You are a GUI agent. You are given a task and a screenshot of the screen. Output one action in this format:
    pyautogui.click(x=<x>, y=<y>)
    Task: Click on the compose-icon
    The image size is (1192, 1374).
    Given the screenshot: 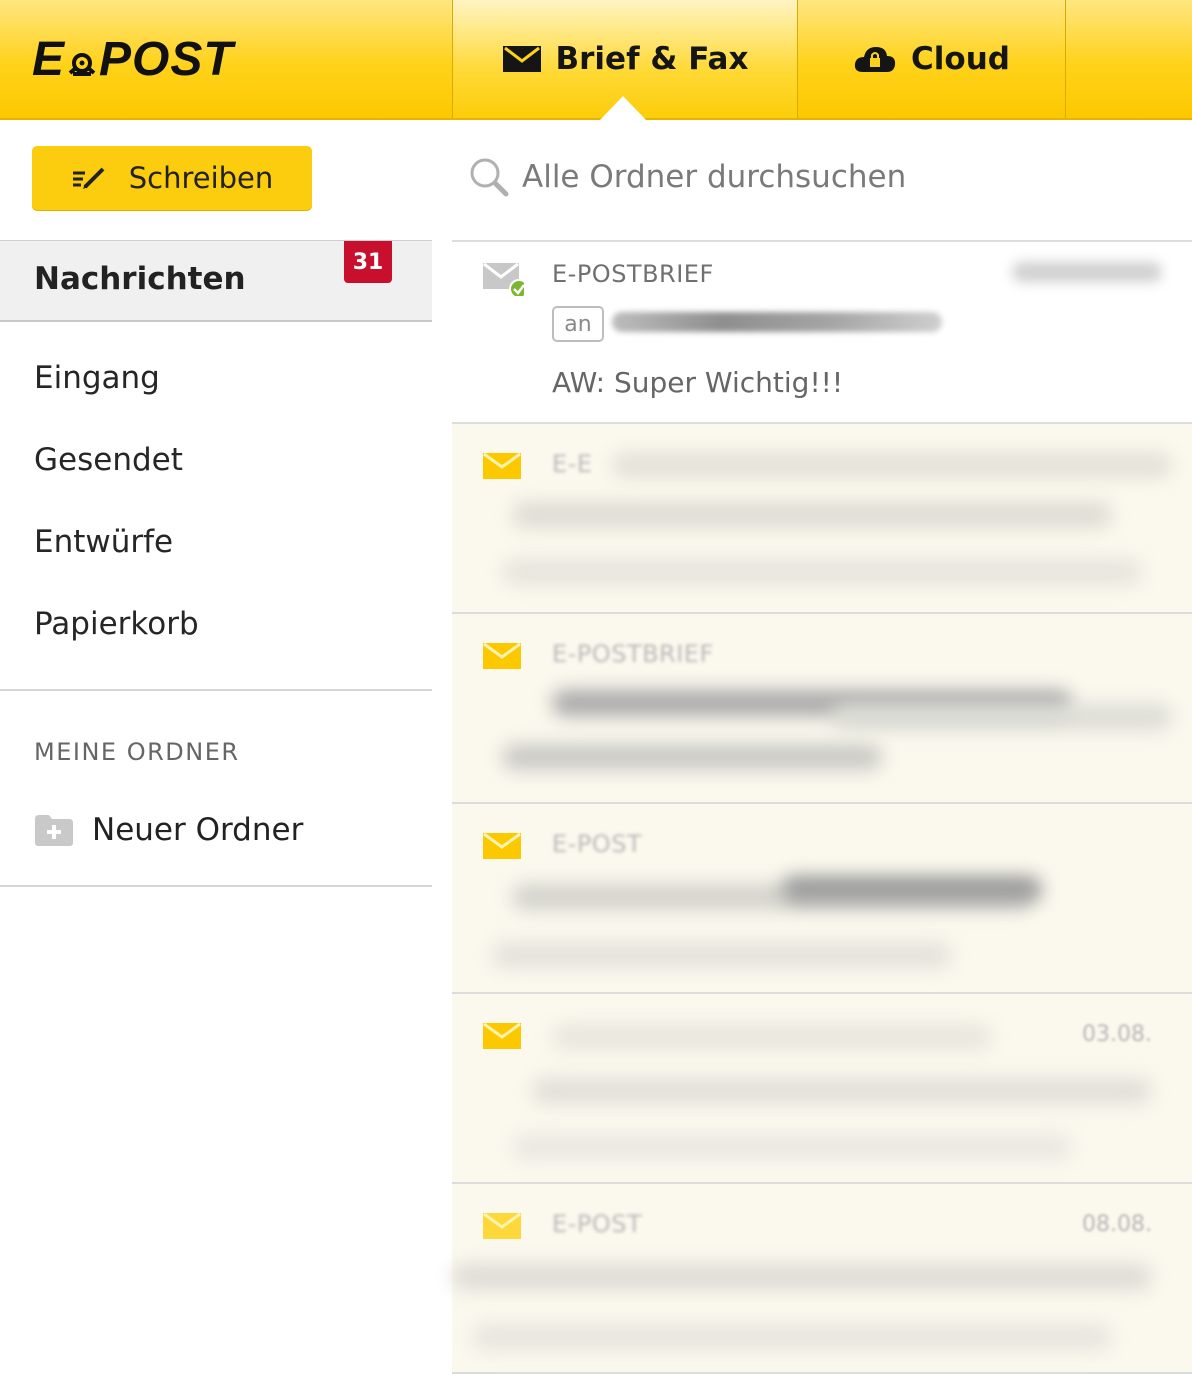 What is the action you would take?
    pyautogui.click(x=89, y=178)
    